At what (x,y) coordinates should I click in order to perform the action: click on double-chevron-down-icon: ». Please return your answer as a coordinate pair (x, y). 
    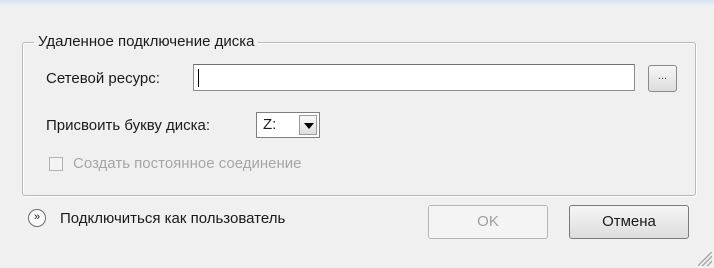
    Looking at the image, I should click on (37, 218).